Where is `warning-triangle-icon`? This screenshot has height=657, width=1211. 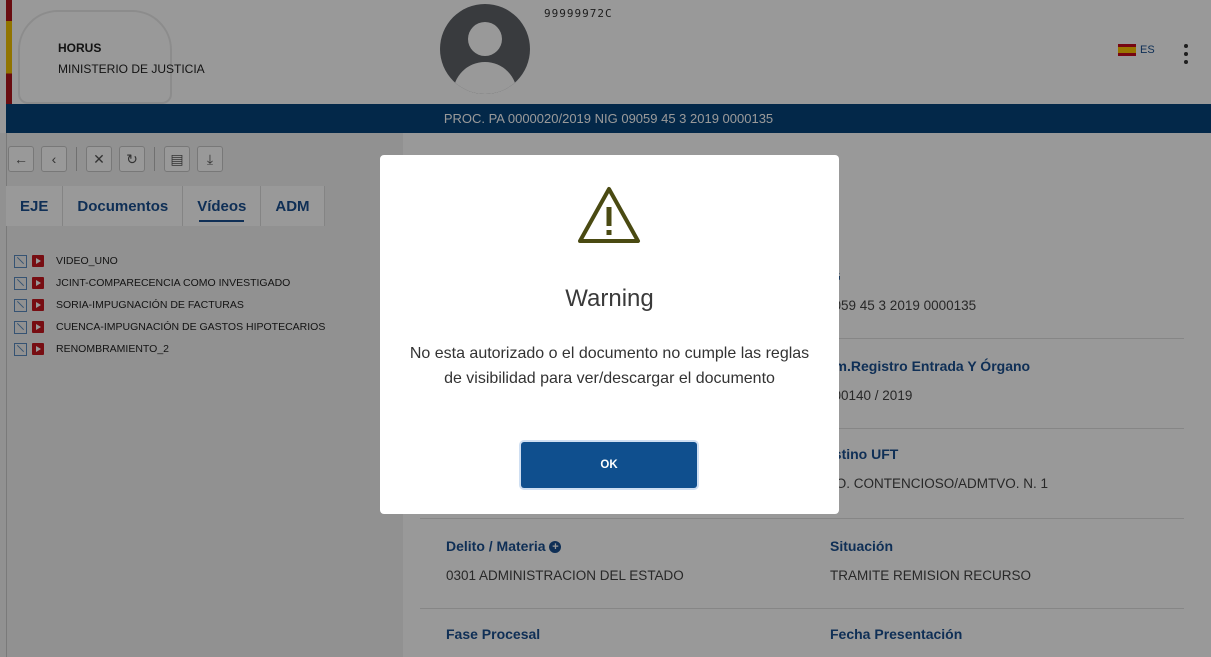 warning-triangle-icon is located at coordinates (609, 215).